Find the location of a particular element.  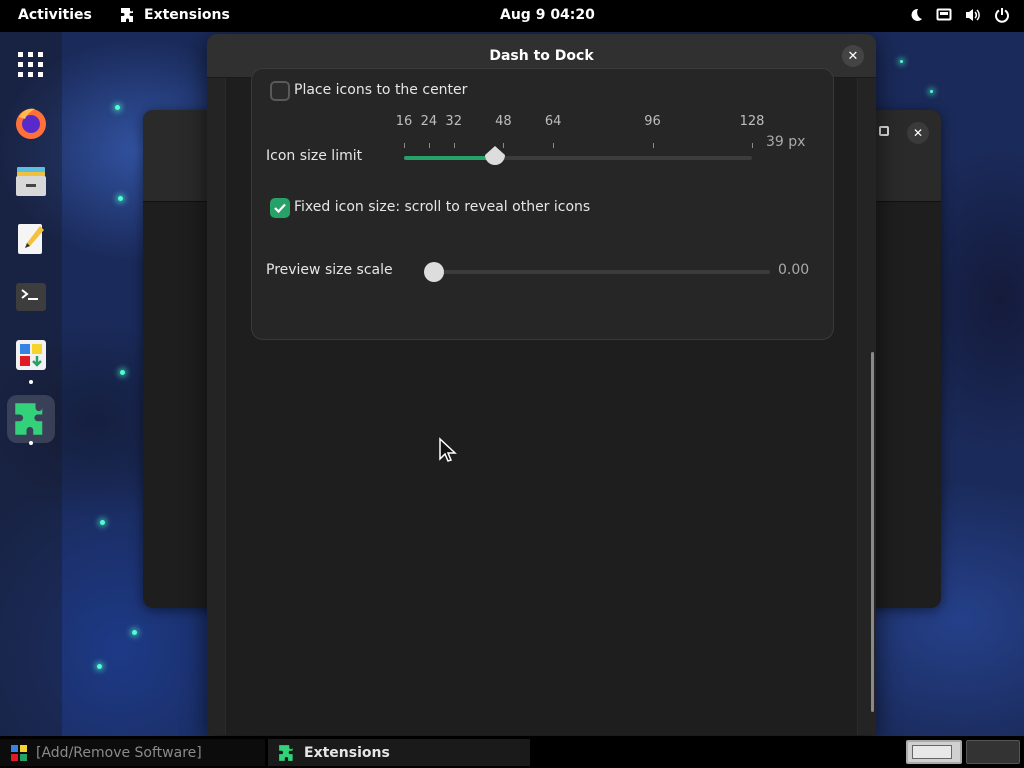

icon-size-slider-fill is located at coordinates (449, 158).